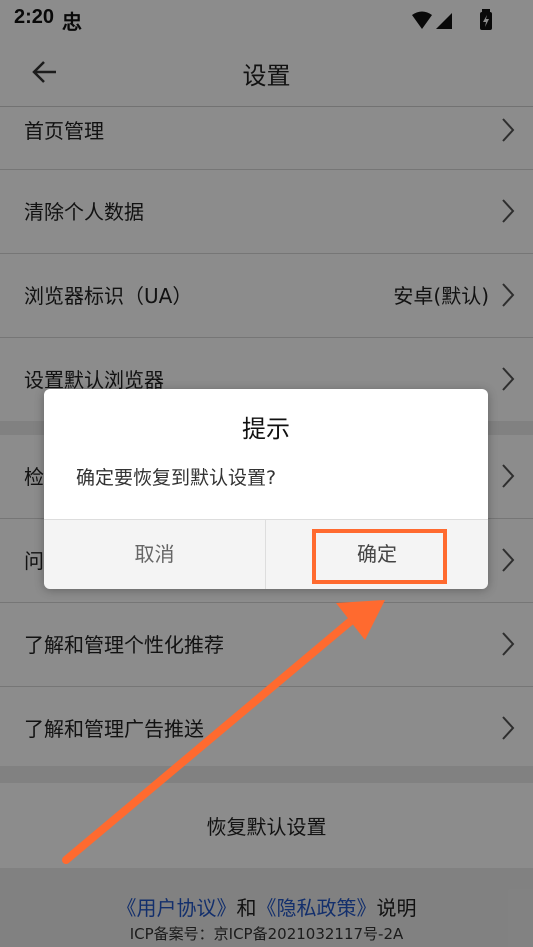 The image size is (533, 947). What do you see at coordinates (266, 429) in the screenshot?
I see `dialog-title: 提示` at bounding box center [266, 429].